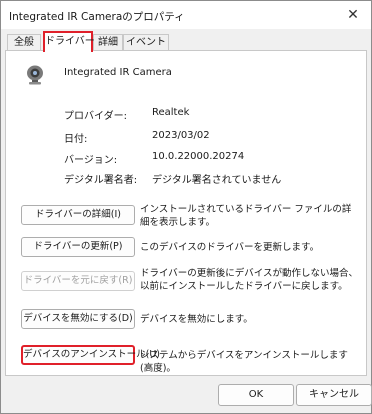 The height and width of the screenshot is (414, 372). I want to click on version-label: バージョン:, so click(91, 160).